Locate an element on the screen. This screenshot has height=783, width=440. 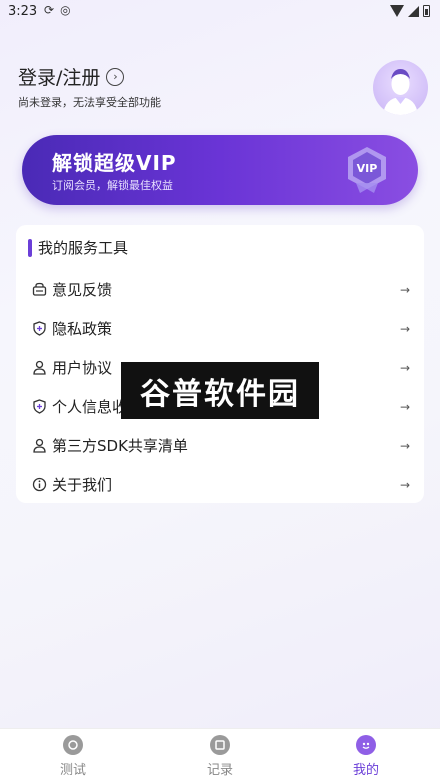
status-time: 3:23 is located at coordinates (23, 11).